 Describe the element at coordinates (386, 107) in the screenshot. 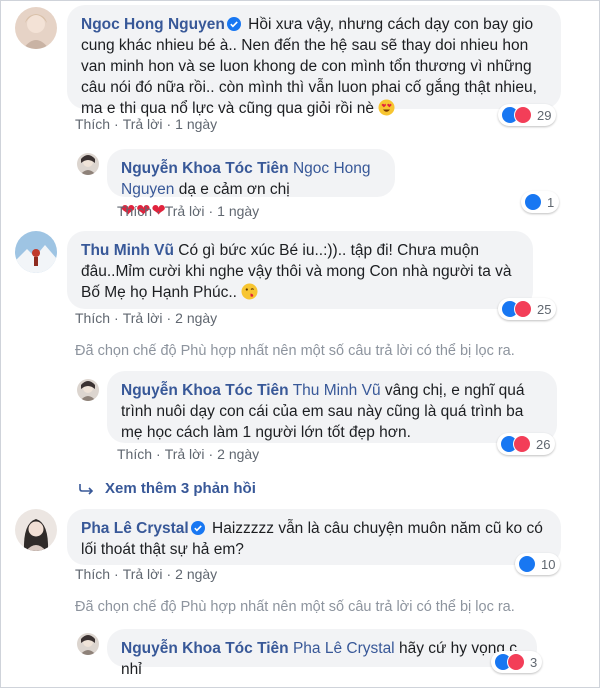

I see `heart-eyes-emoji-icon` at that location.